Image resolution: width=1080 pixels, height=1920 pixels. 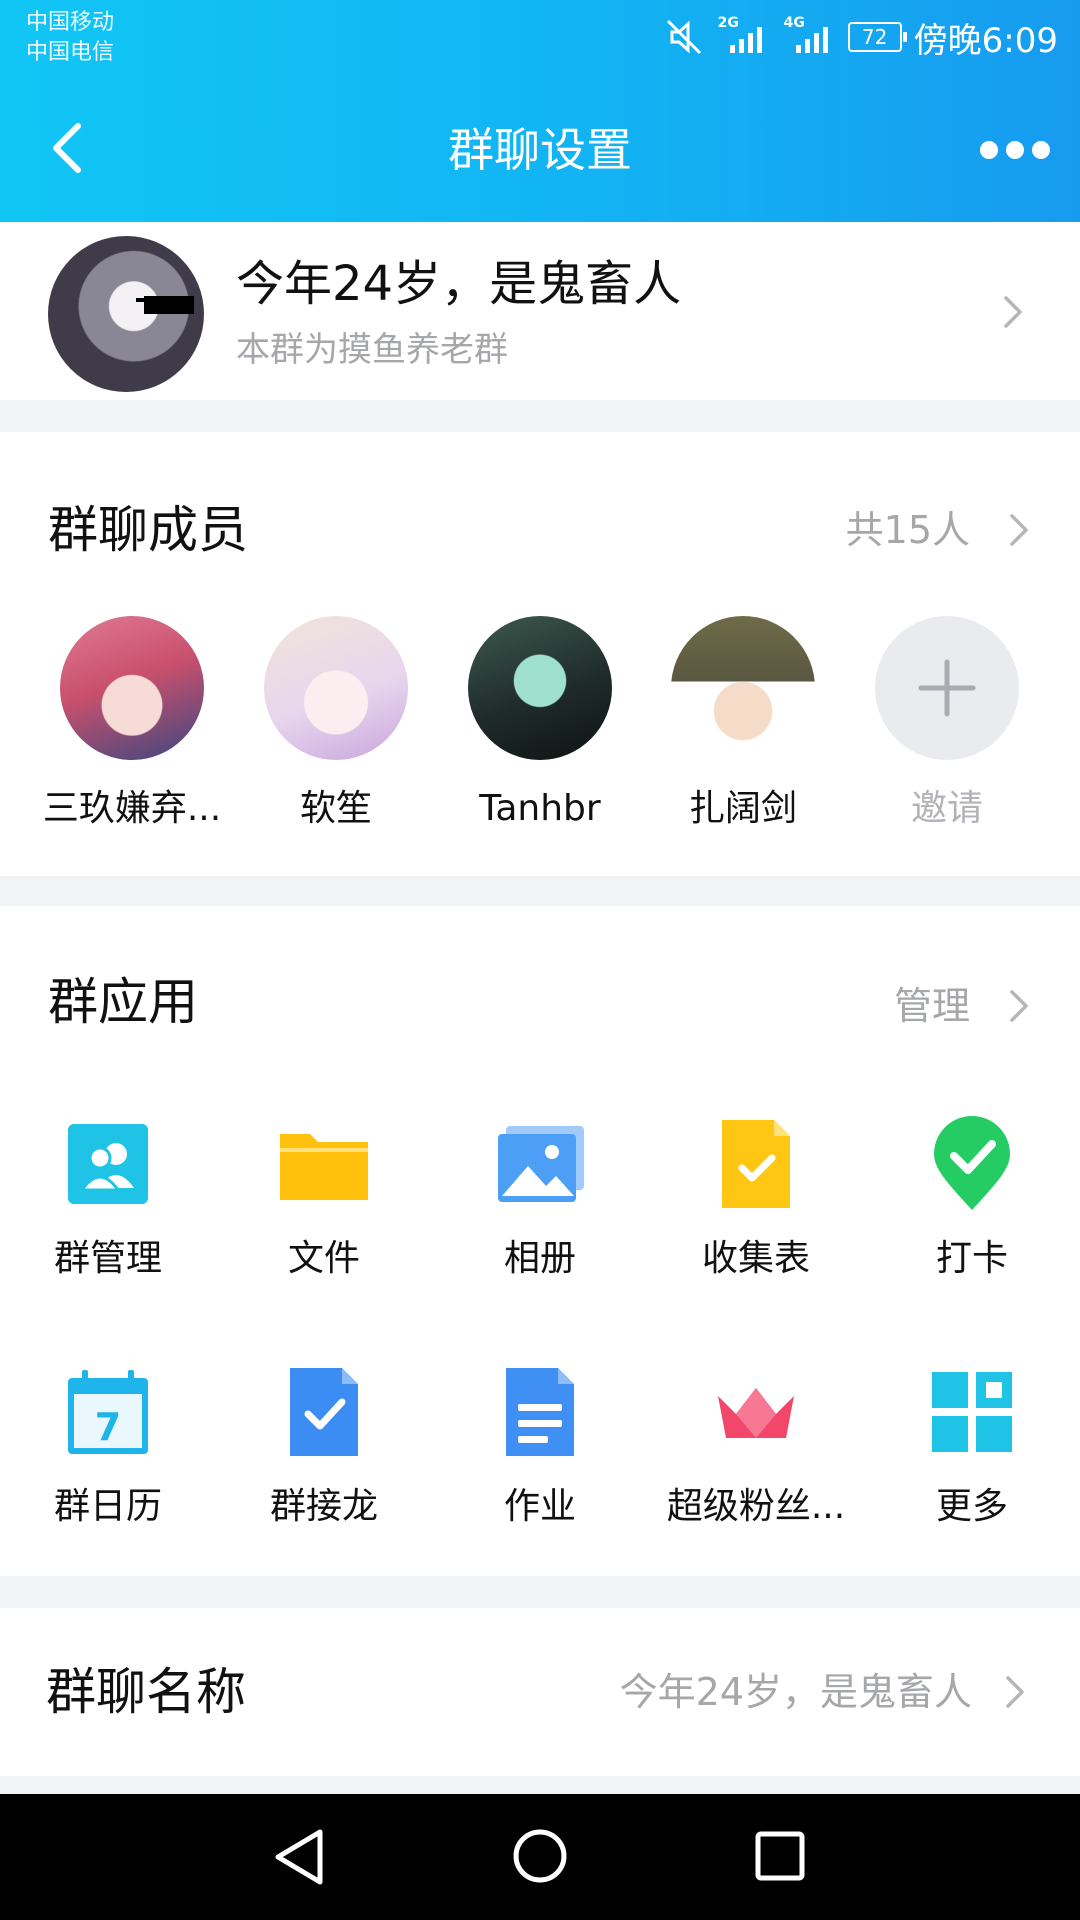 I want to click on app-check-in: 打卡, so click(x=972, y=1200).